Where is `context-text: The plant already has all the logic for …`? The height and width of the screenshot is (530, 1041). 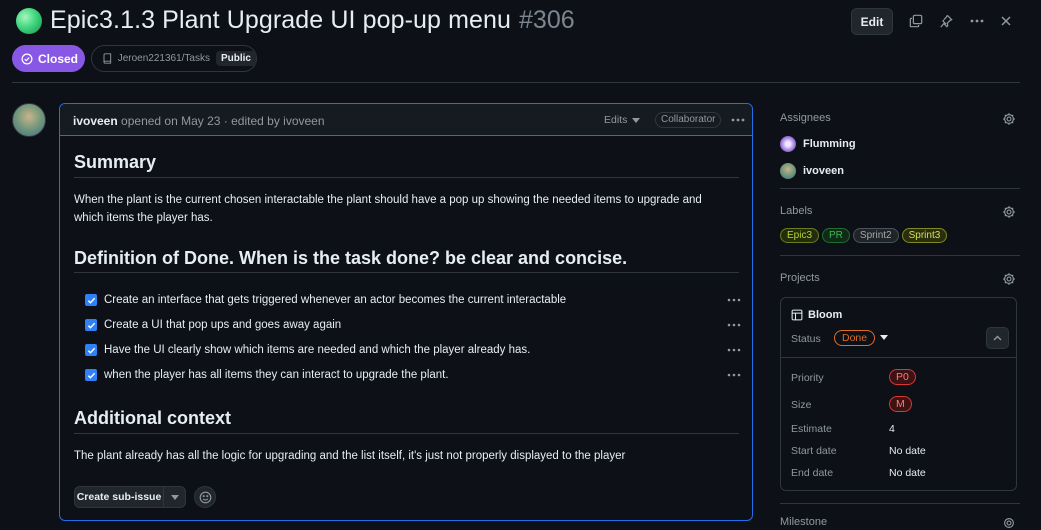 context-text: The plant already has all the logic for … is located at coordinates (350, 456).